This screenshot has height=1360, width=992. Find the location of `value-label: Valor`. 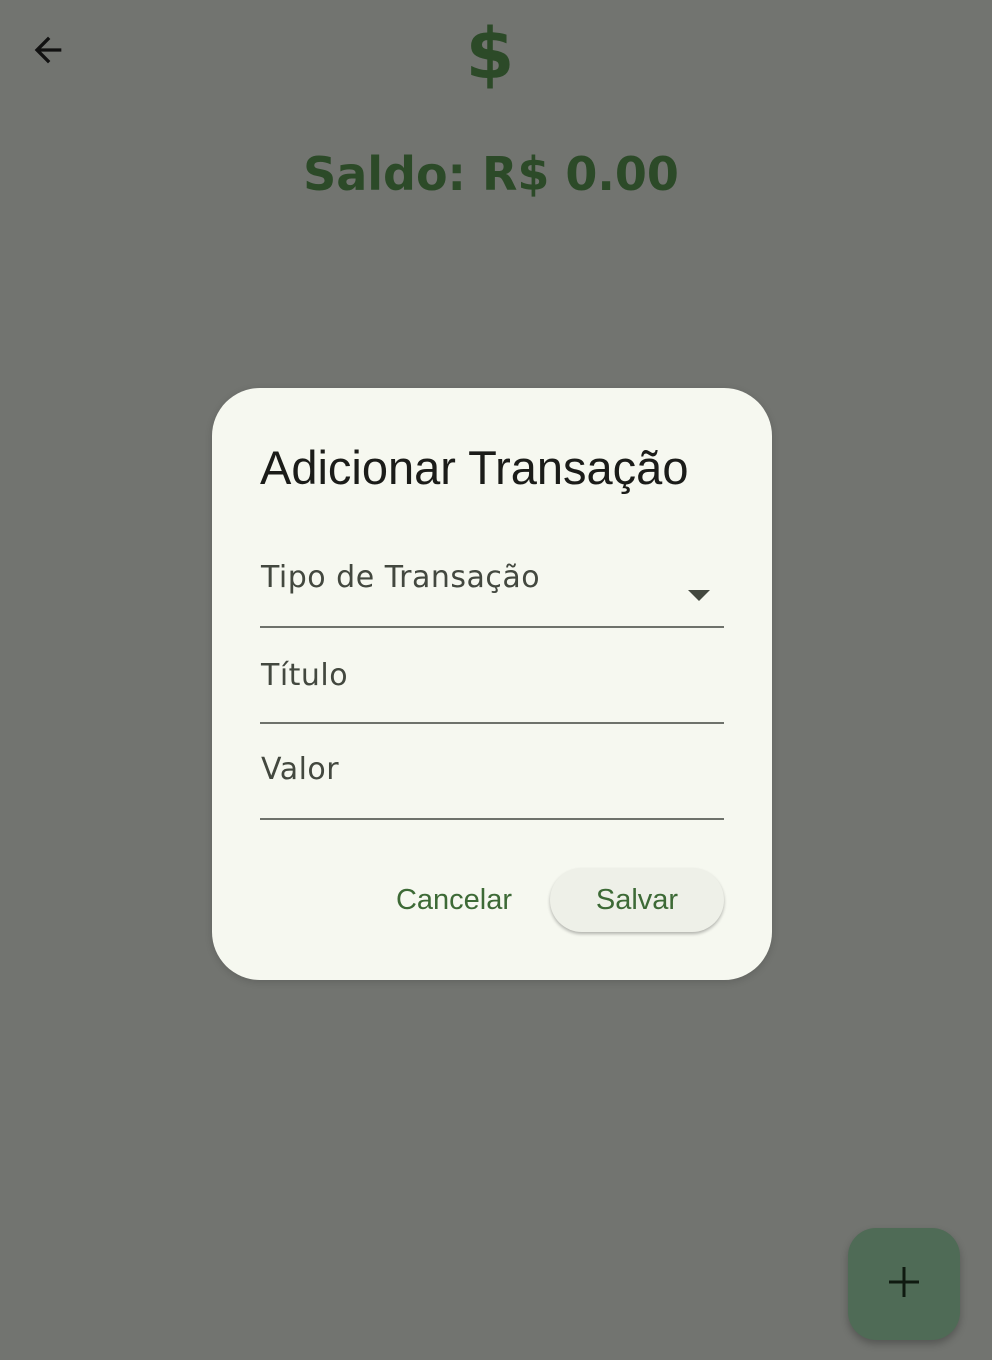

value-label: Valor is located at coordinates (300, 769).